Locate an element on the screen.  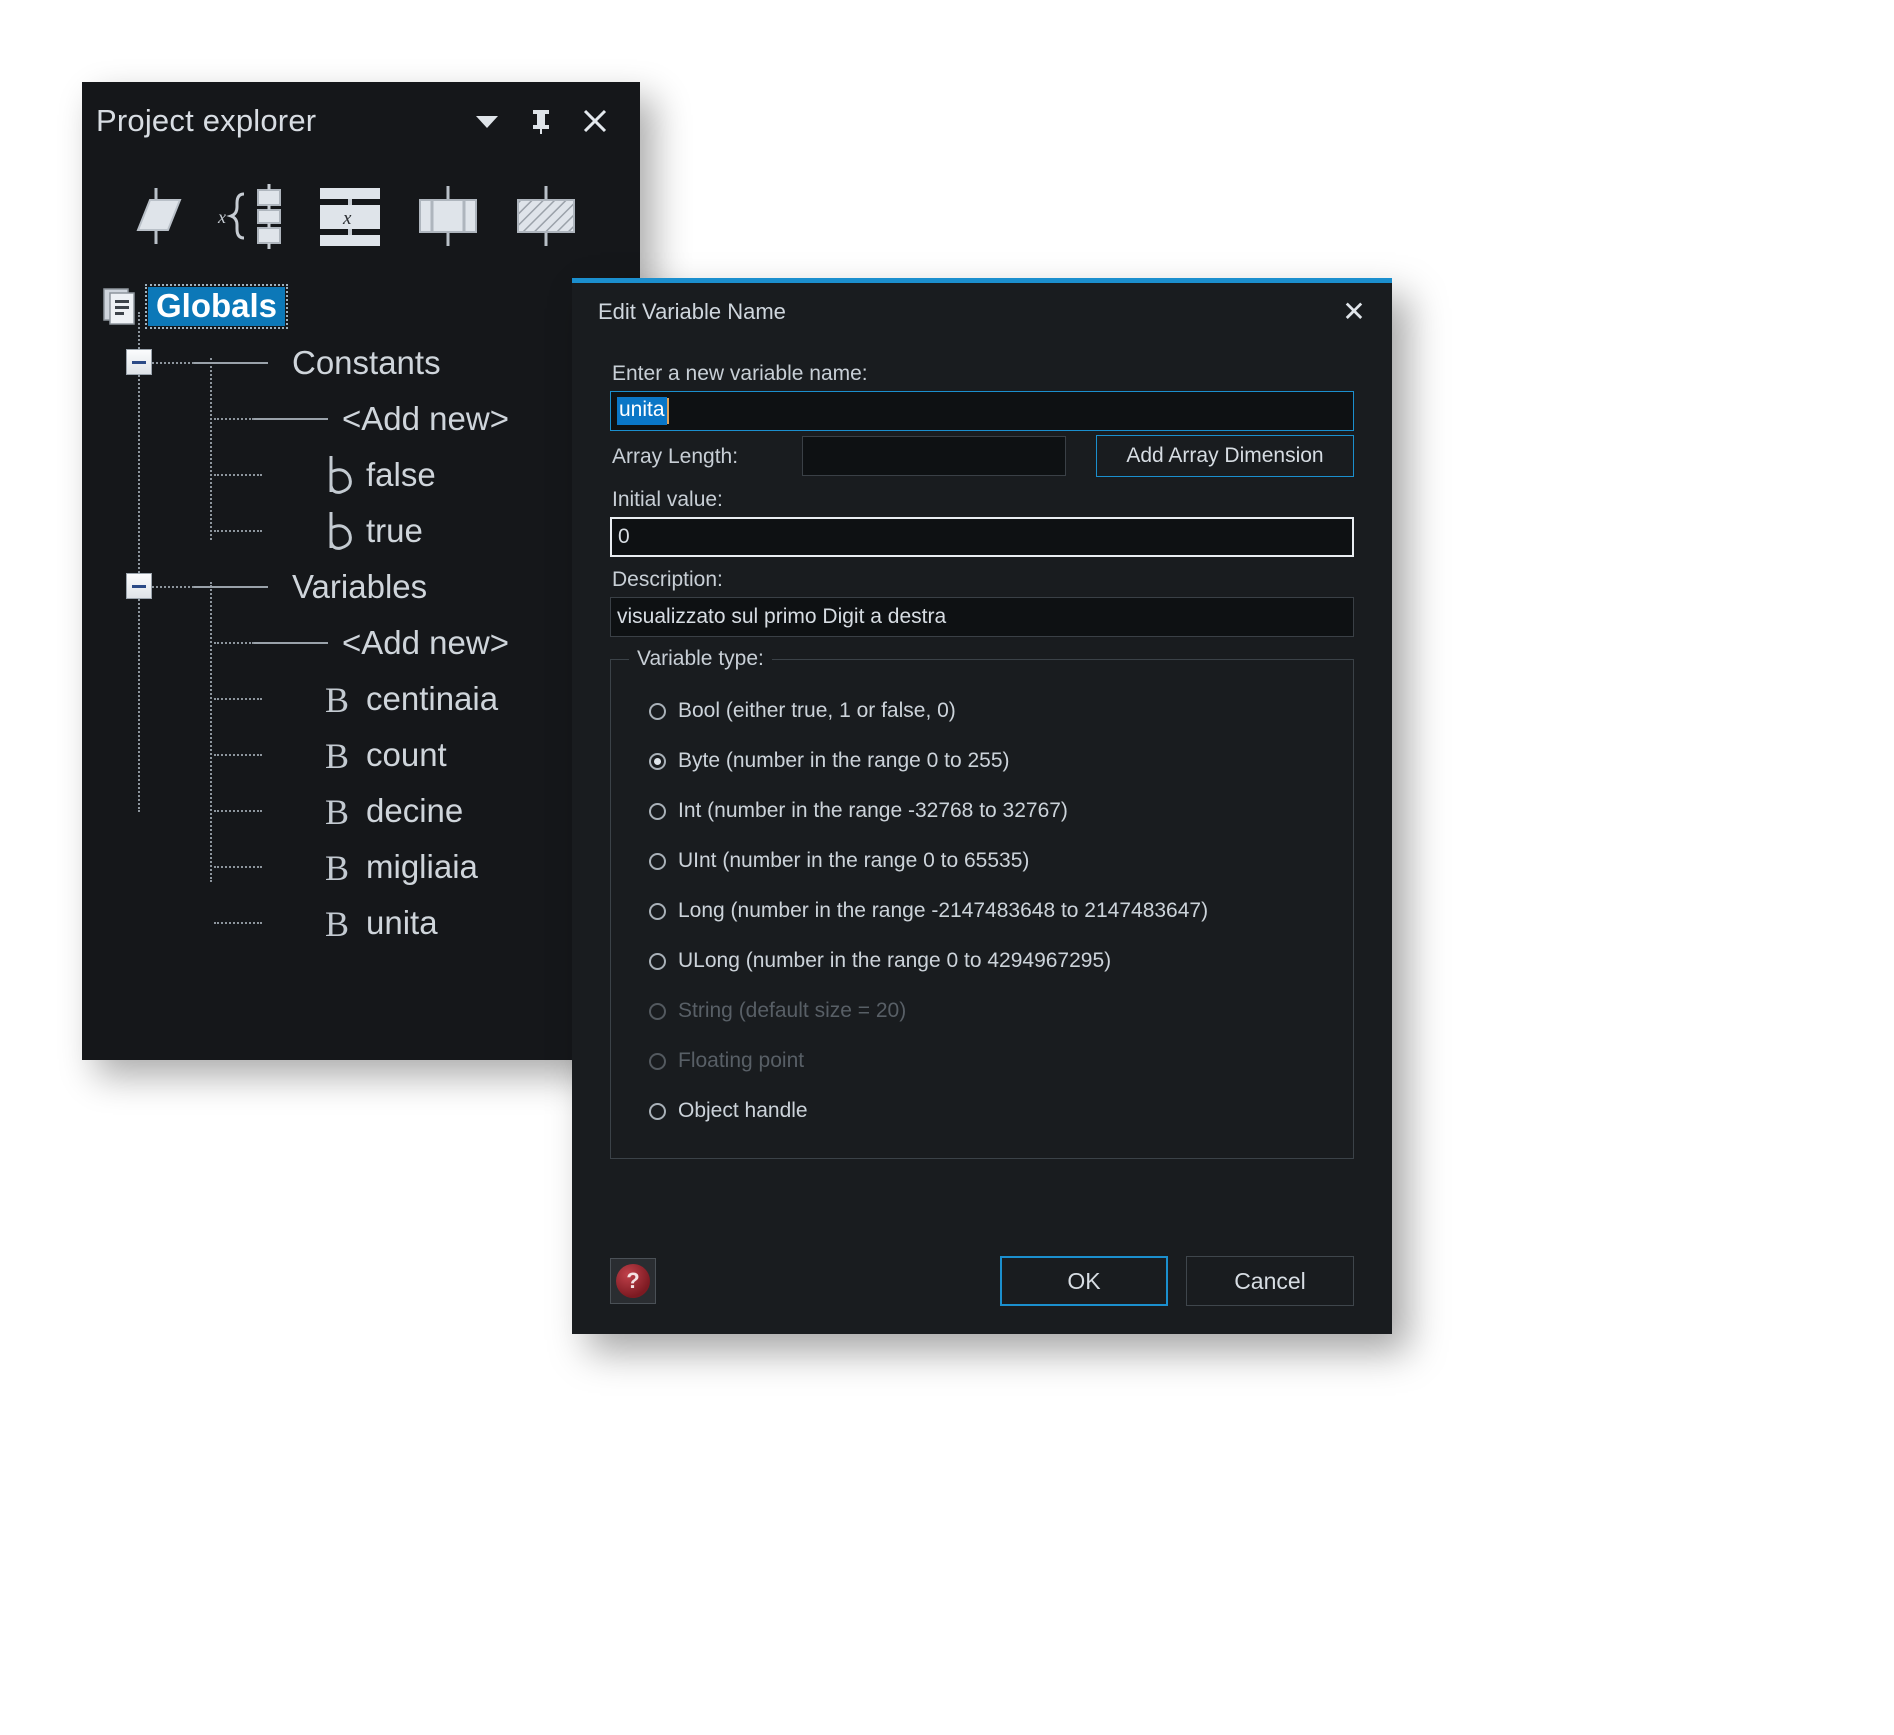
macro-icon is located at coordinates (154, 216).